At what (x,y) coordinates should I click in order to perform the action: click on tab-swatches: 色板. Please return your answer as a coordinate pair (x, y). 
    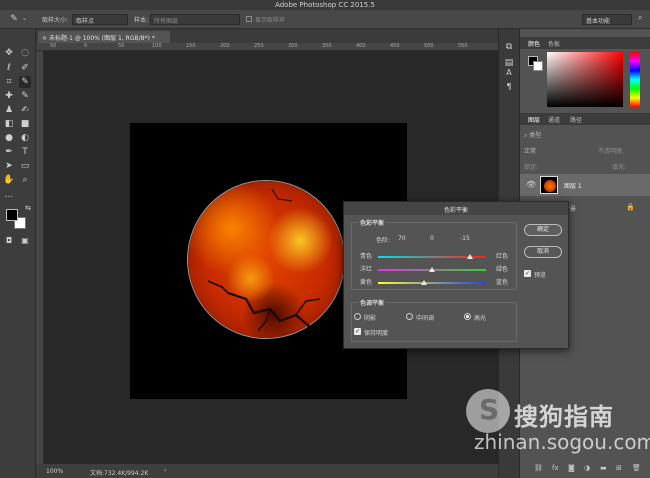
    Looking at the image, I should click on (554, 43).